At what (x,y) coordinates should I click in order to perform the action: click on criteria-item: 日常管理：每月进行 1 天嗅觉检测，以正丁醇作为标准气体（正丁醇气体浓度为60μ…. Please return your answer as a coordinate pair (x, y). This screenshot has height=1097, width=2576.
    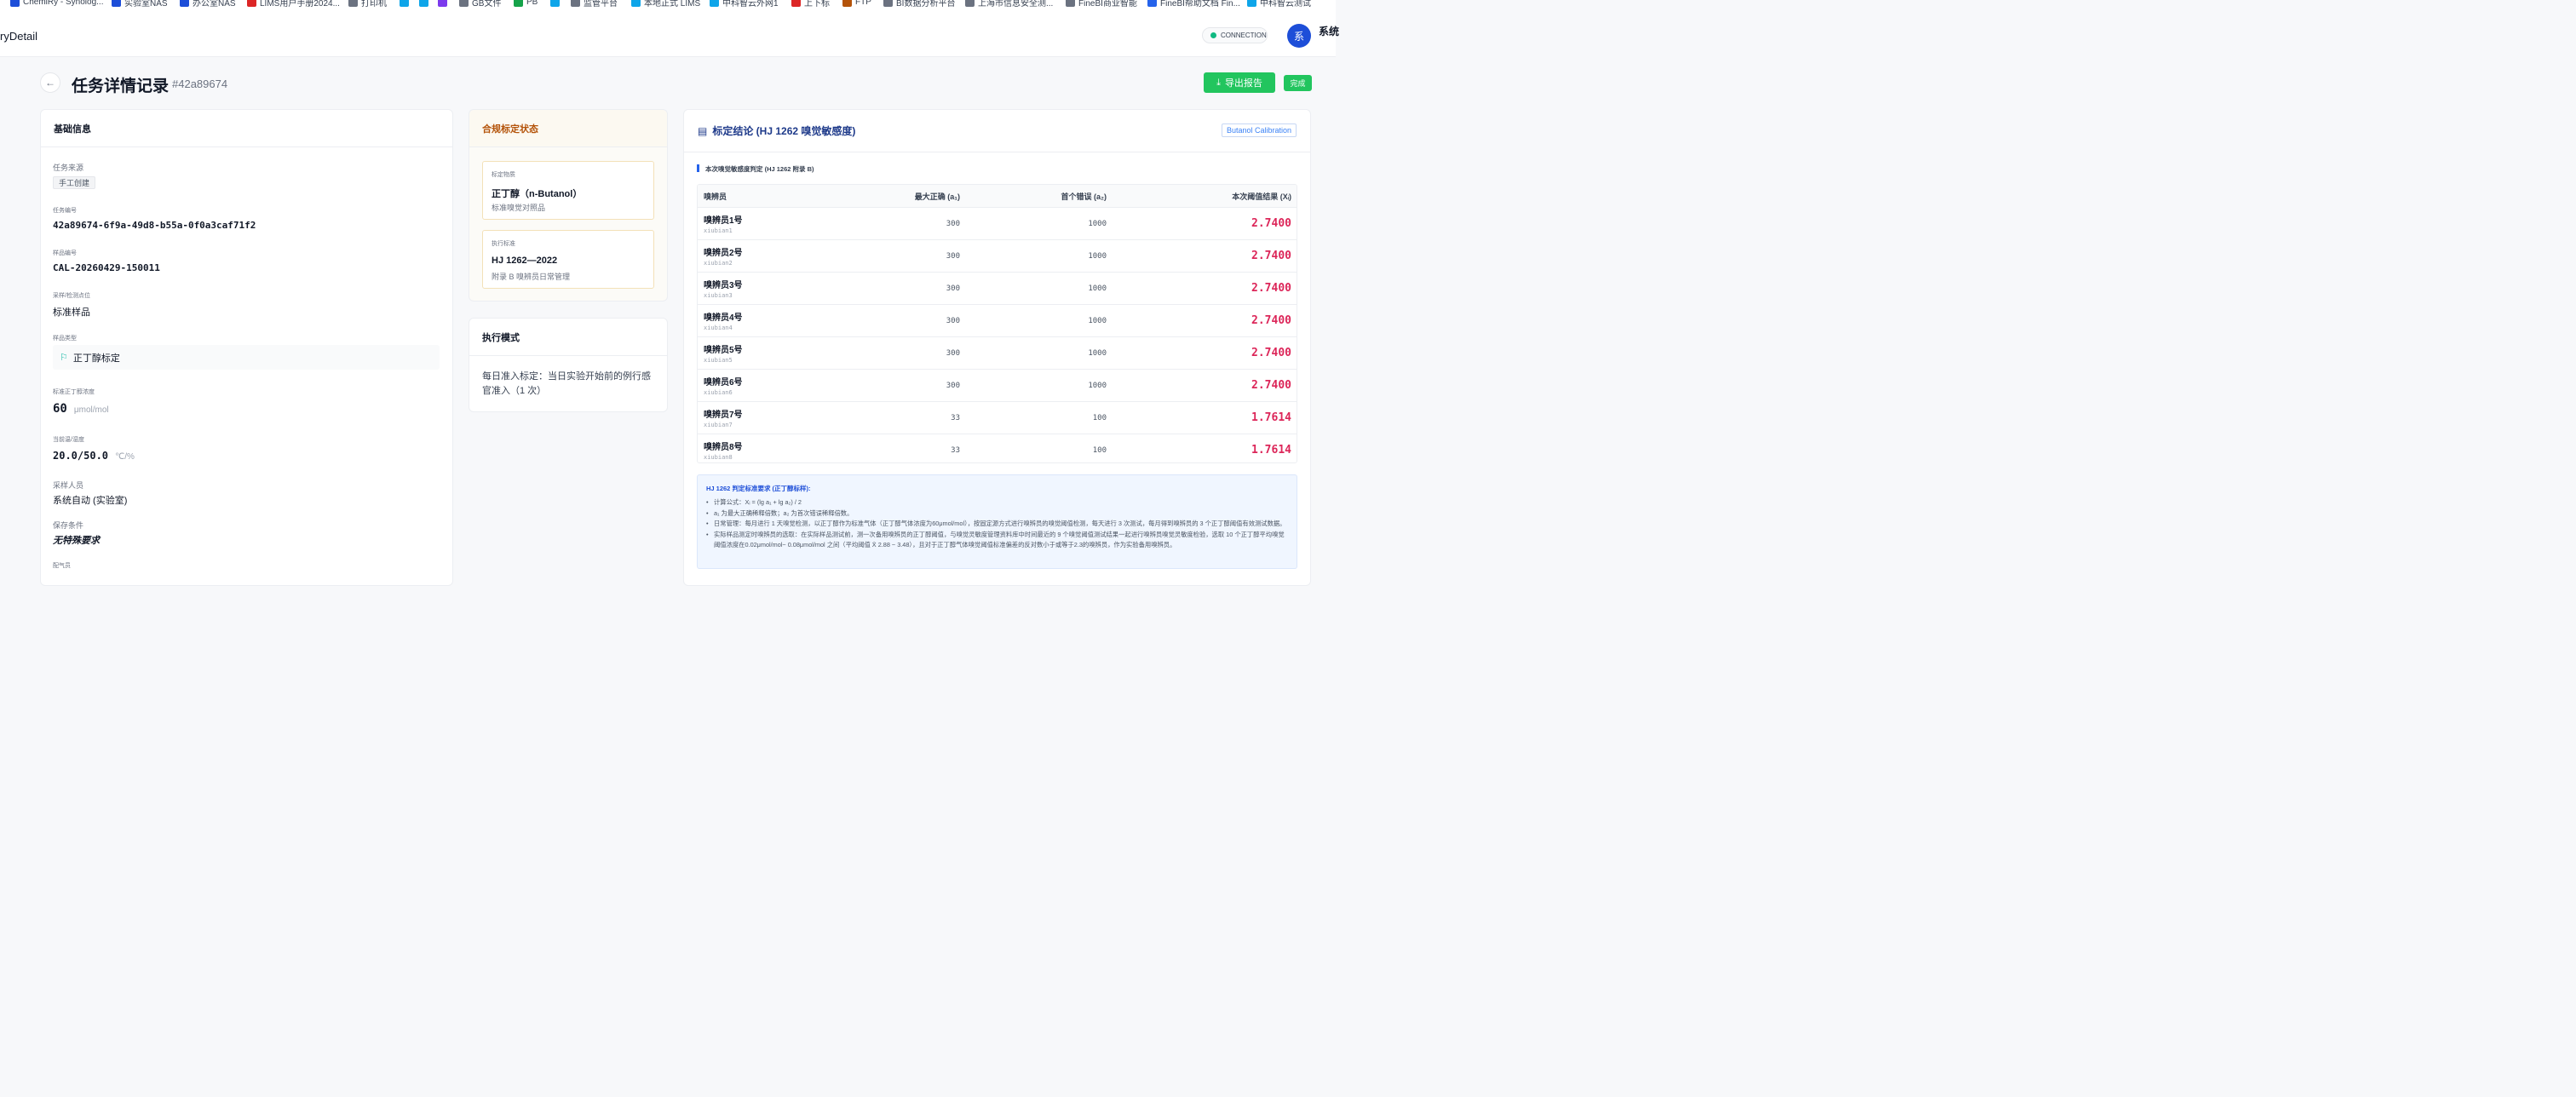
    Looking at the image, I should click on (997, 524).